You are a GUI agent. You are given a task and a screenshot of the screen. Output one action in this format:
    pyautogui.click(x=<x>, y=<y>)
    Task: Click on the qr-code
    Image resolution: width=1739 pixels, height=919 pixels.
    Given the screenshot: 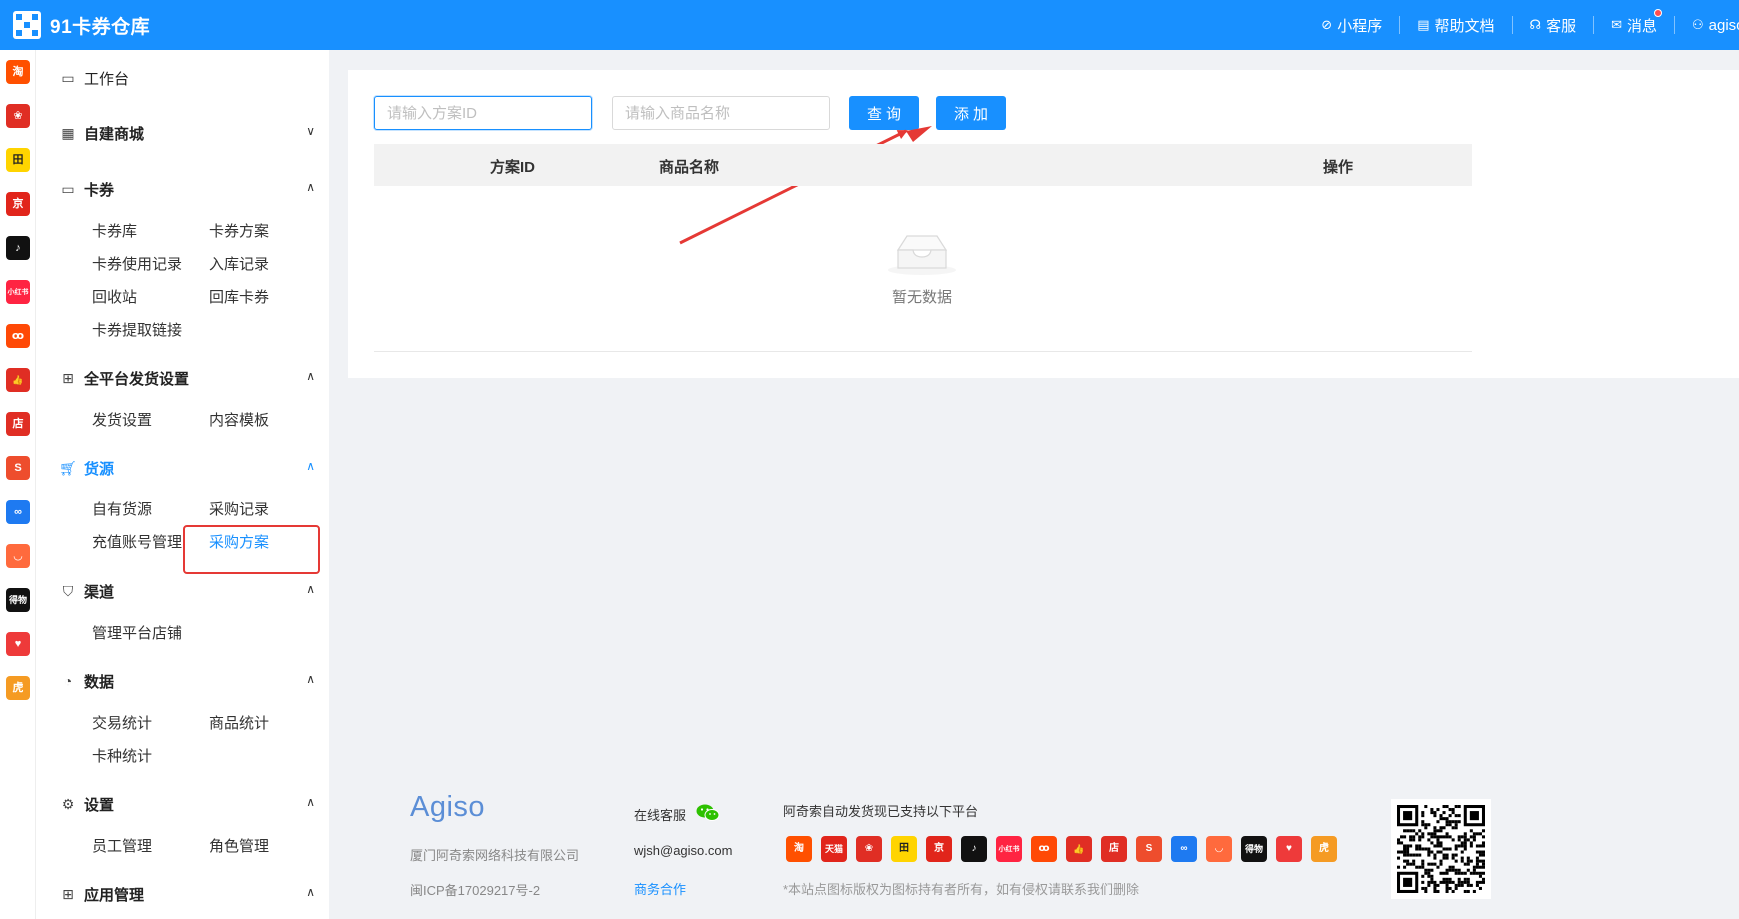 What is the action you would take?
    pyautogui.click(x=1441, y=849)
    